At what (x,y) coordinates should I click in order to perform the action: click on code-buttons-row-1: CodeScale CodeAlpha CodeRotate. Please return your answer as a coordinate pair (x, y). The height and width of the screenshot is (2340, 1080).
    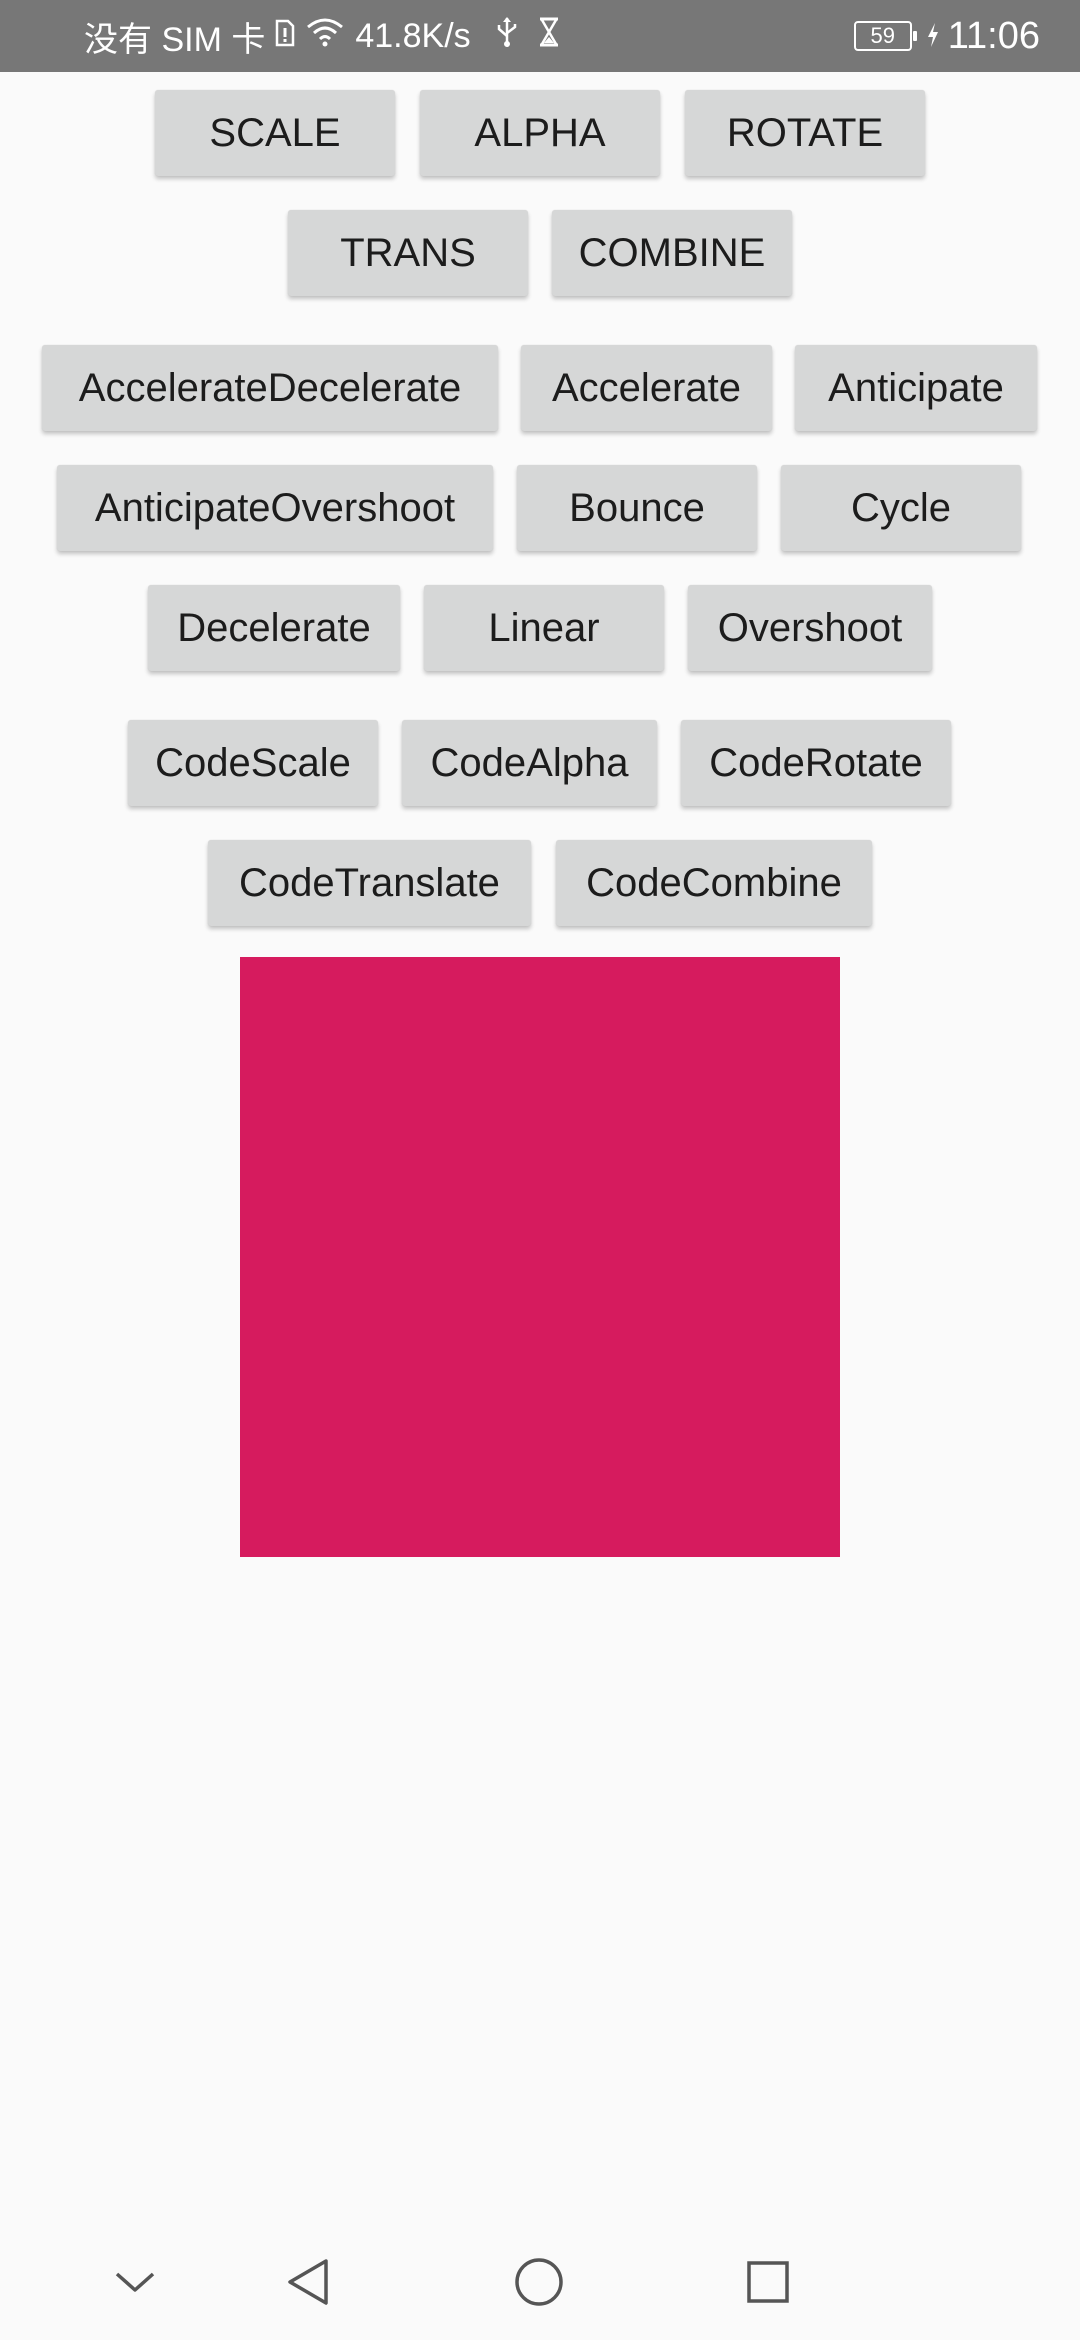
    Looking at the image, I should click on (540, 763).